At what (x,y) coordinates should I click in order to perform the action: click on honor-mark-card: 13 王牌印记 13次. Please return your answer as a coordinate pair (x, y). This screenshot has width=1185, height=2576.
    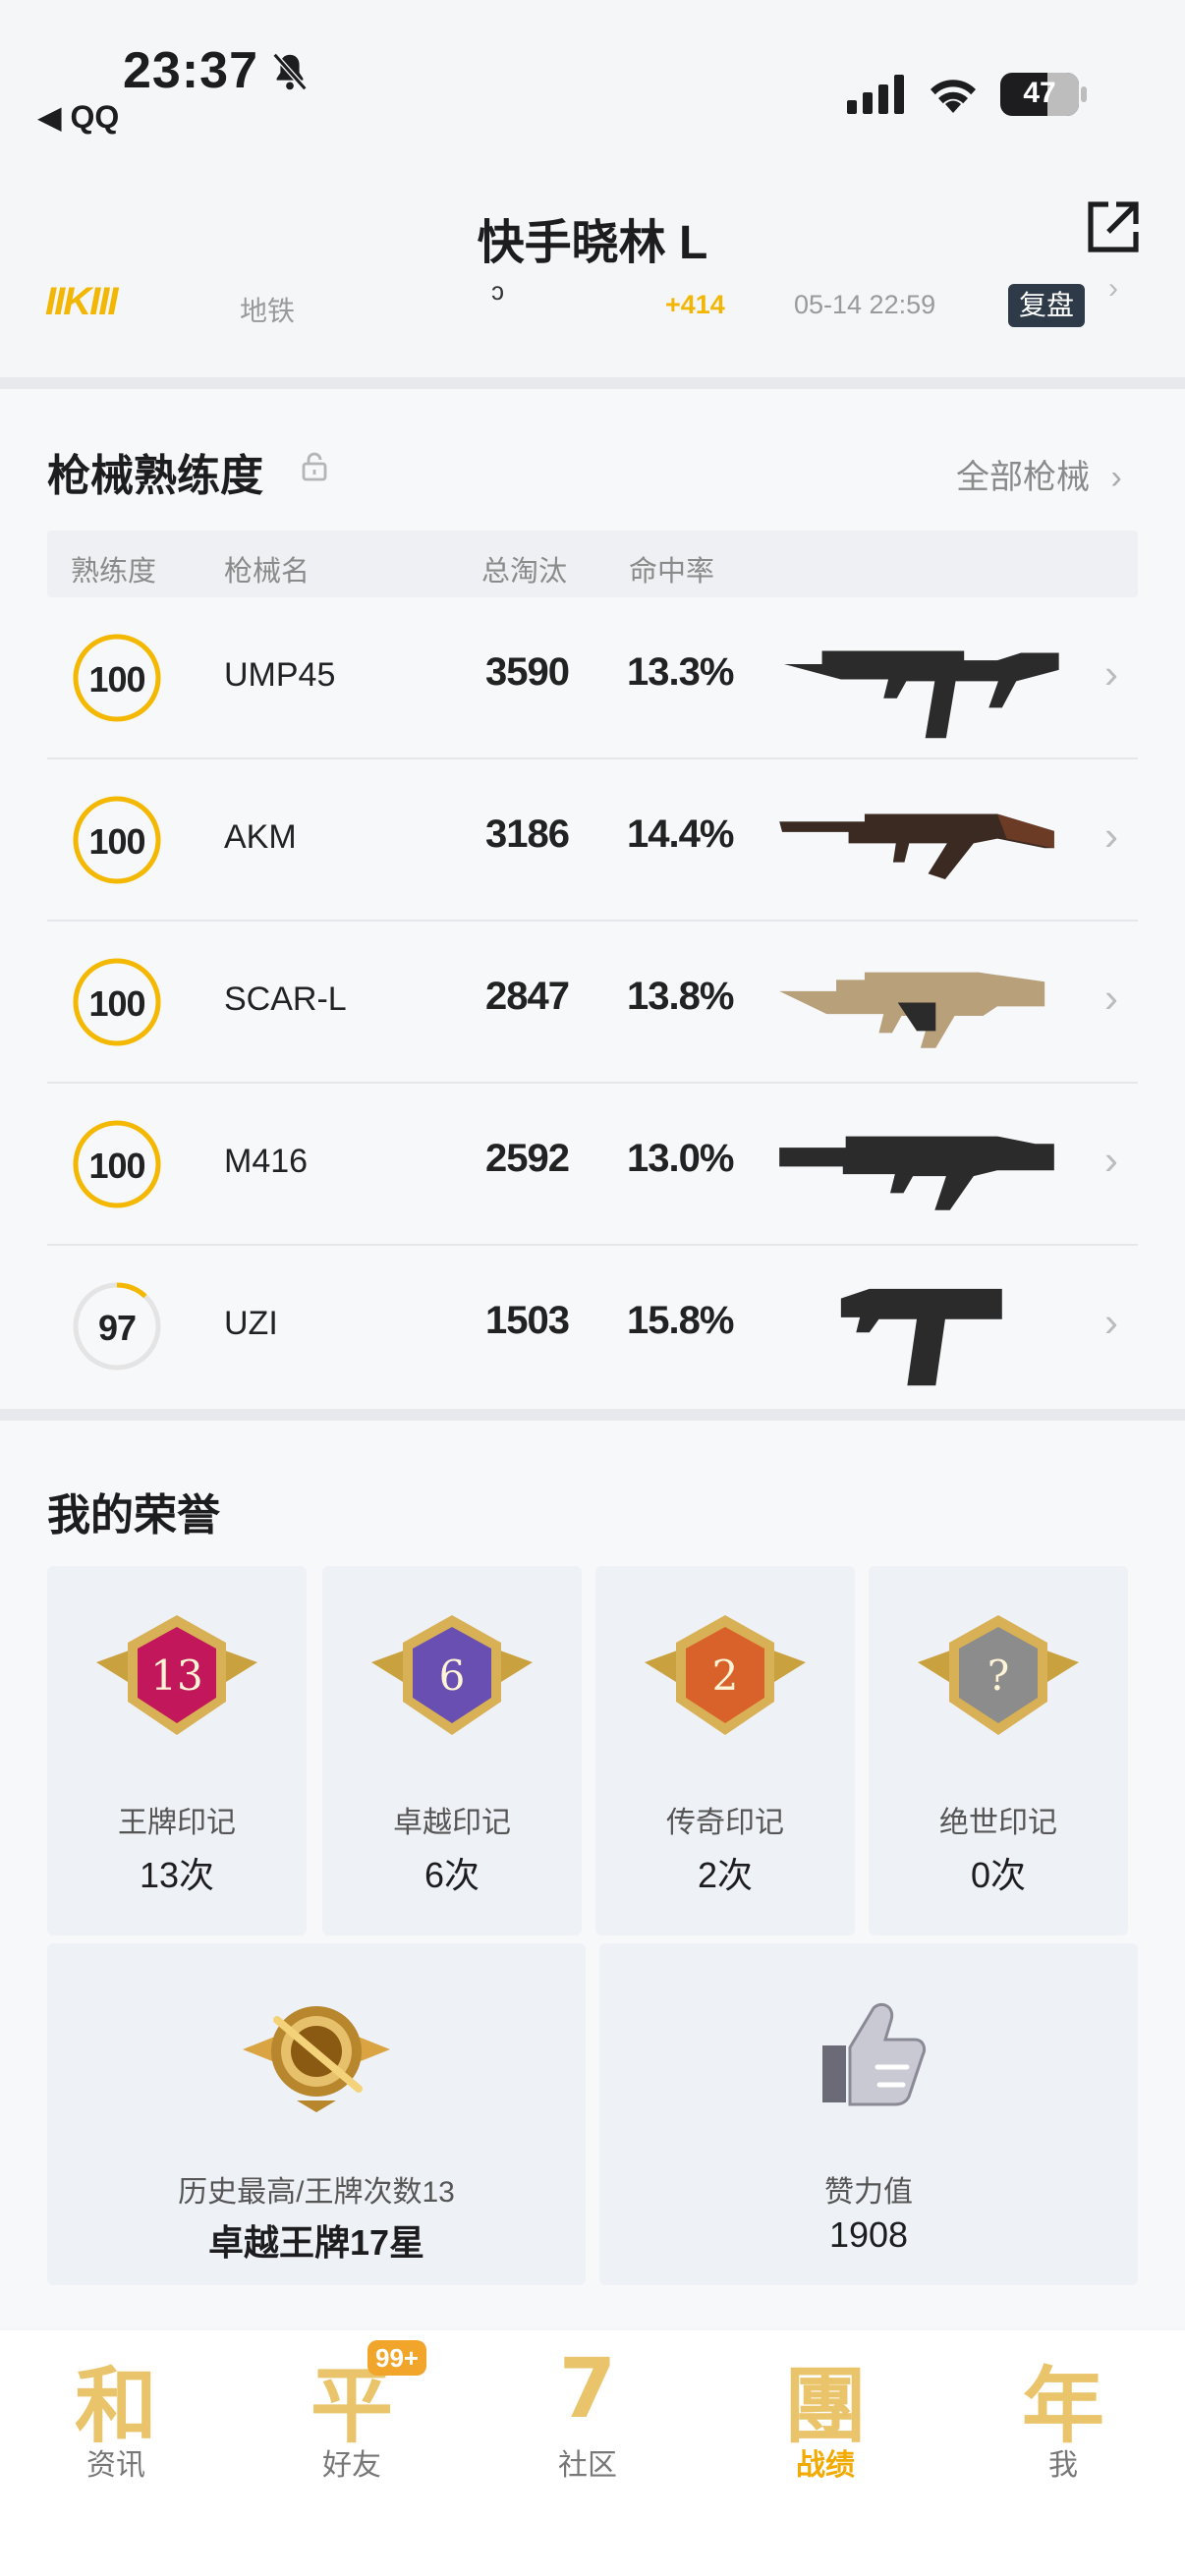
    Looking at the image, I should click on (177, 1750).